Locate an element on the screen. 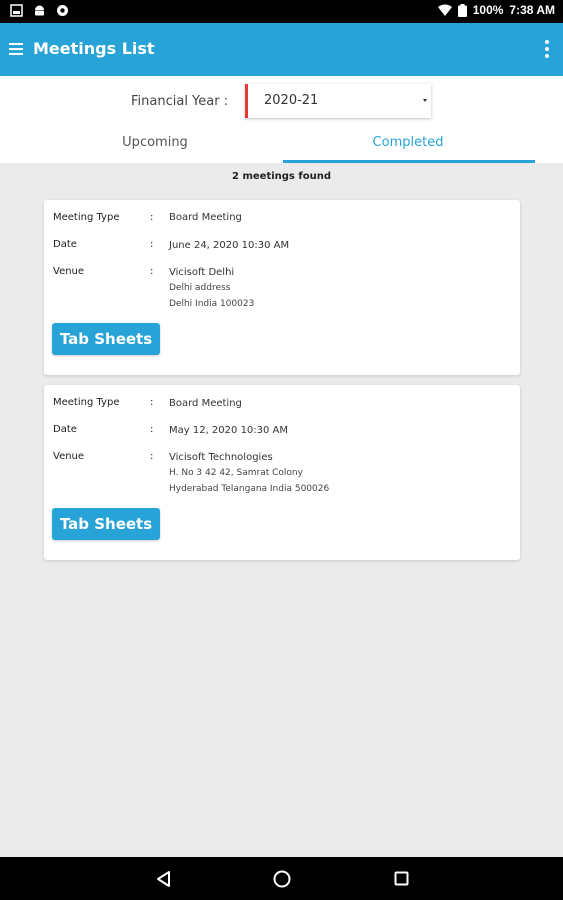 This screenshot has height=900, width=563. app-bar: Meetings List is located at coordinates (281, 49).